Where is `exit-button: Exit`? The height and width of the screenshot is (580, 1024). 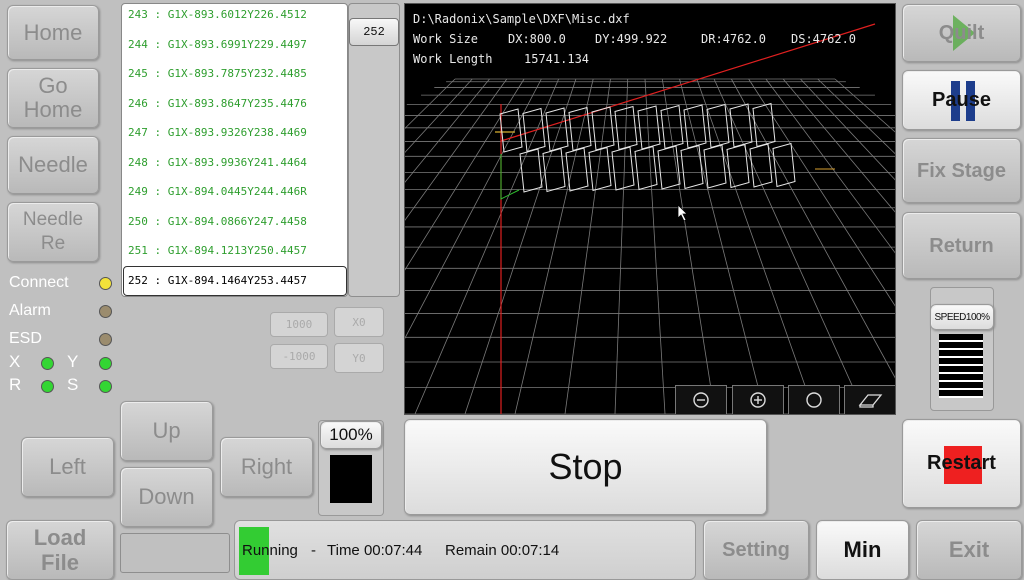 exit-button: Exit is located at coordinates (969, 550).